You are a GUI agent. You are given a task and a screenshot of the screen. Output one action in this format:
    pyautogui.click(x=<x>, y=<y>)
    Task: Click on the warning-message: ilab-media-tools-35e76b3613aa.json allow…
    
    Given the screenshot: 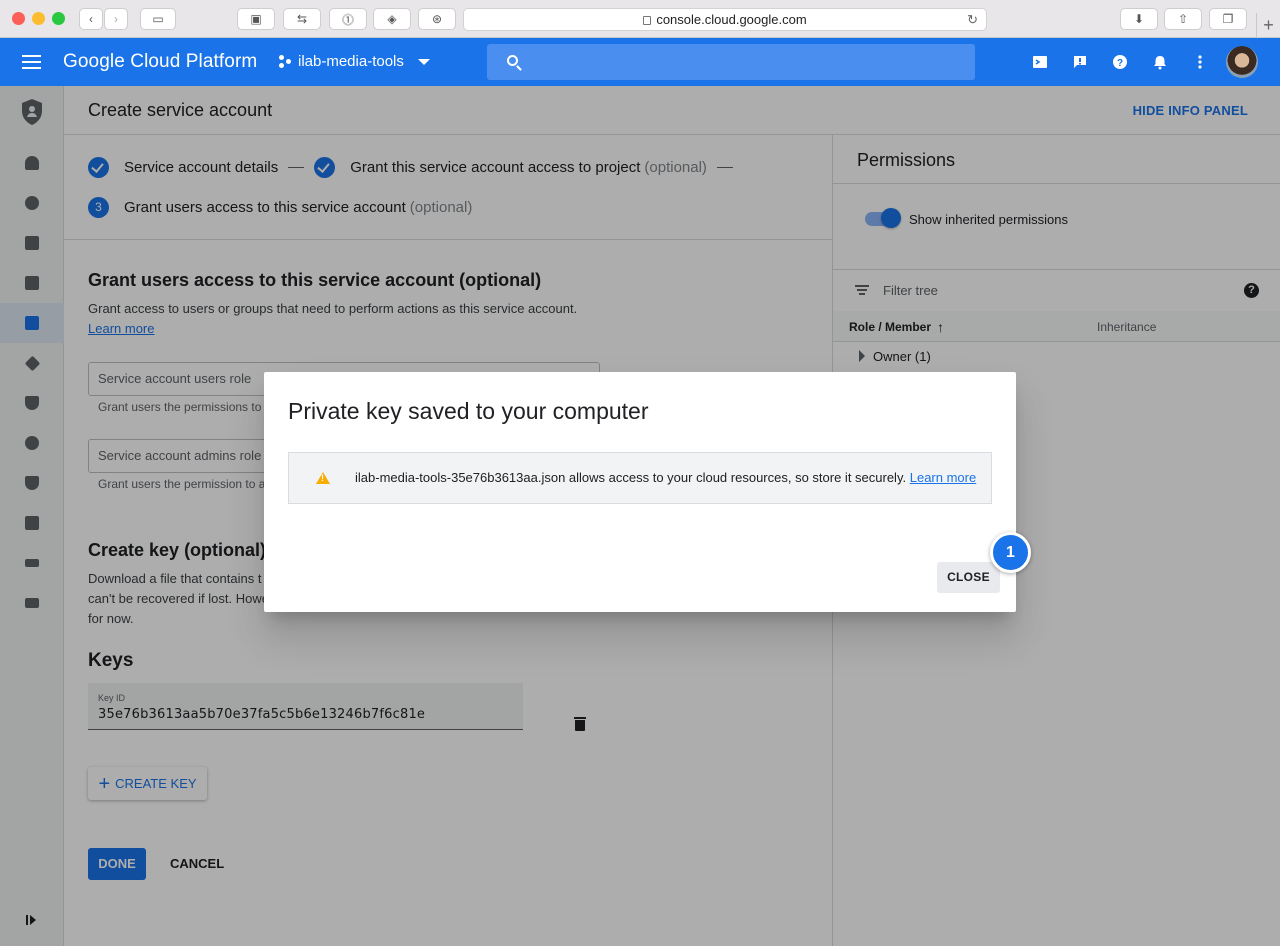 What is the action you would take?
    pyautogui.click(x=631, y=477)
    